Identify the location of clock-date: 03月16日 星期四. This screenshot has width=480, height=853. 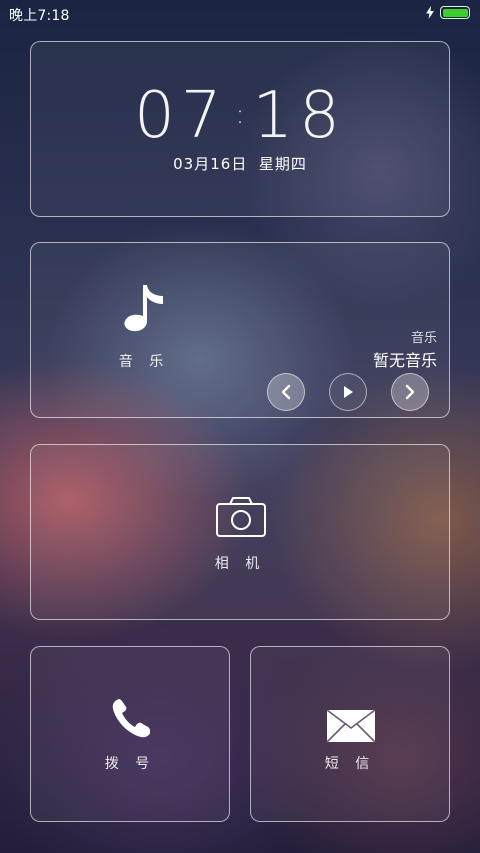
(240, 164).